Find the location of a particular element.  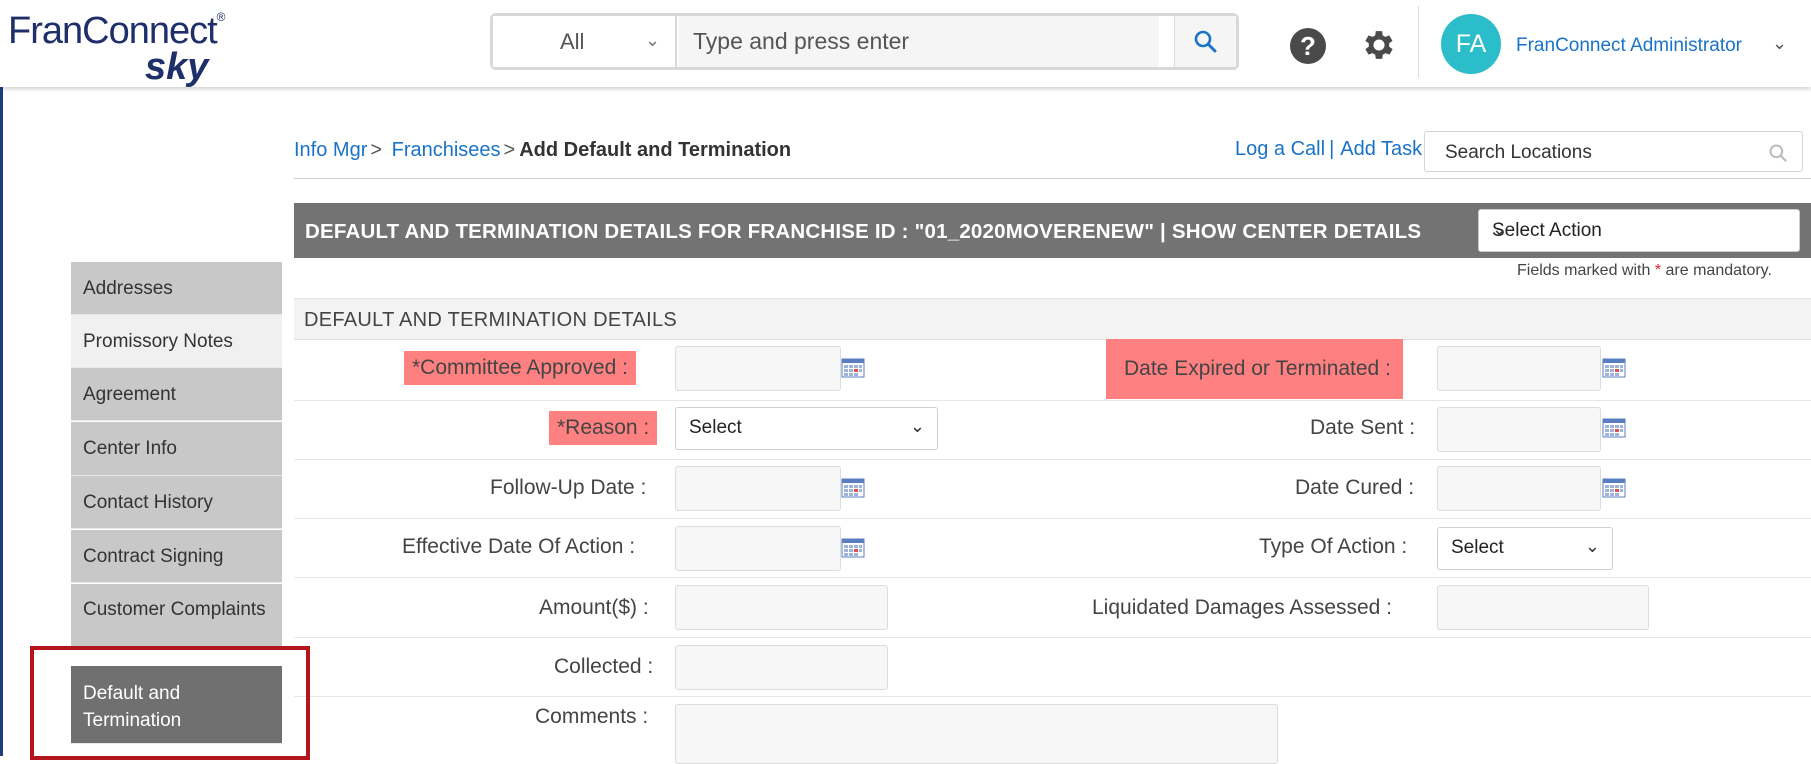

log-a-call-link: Log a Call is located at coordinates (1280, 149).